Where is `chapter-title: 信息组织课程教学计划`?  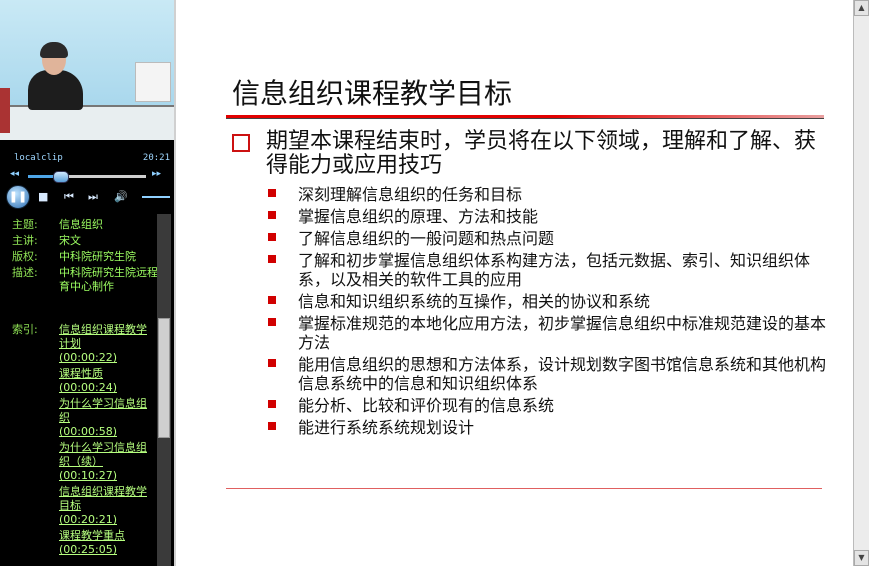
chapter-title: 信息组织课程教学计划 is located at coordinates (103, 336).